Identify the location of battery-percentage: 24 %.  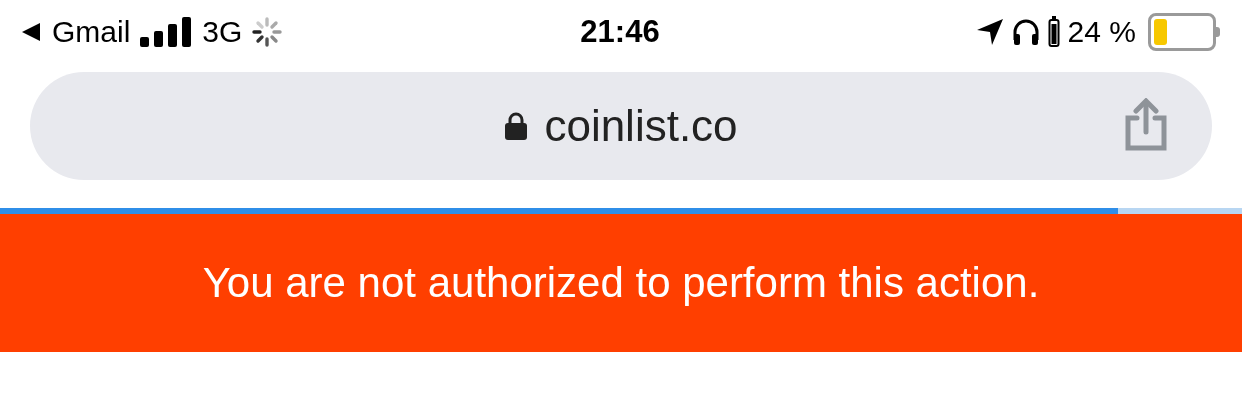
(1101, 32).